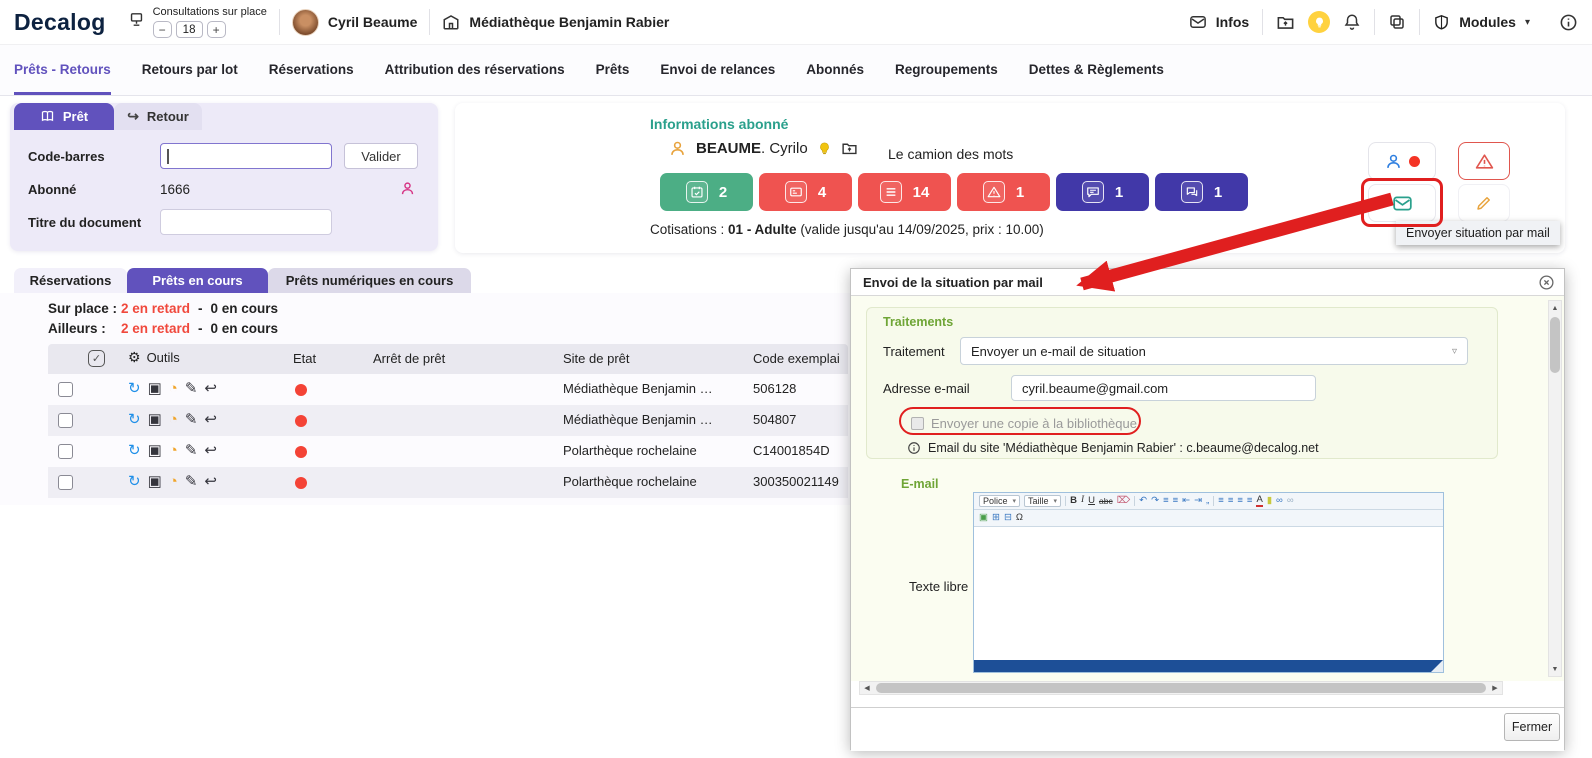 This screenshot has width=1592, height=758. I want to click on align-center-icon: ≡, so click(1231, 501).